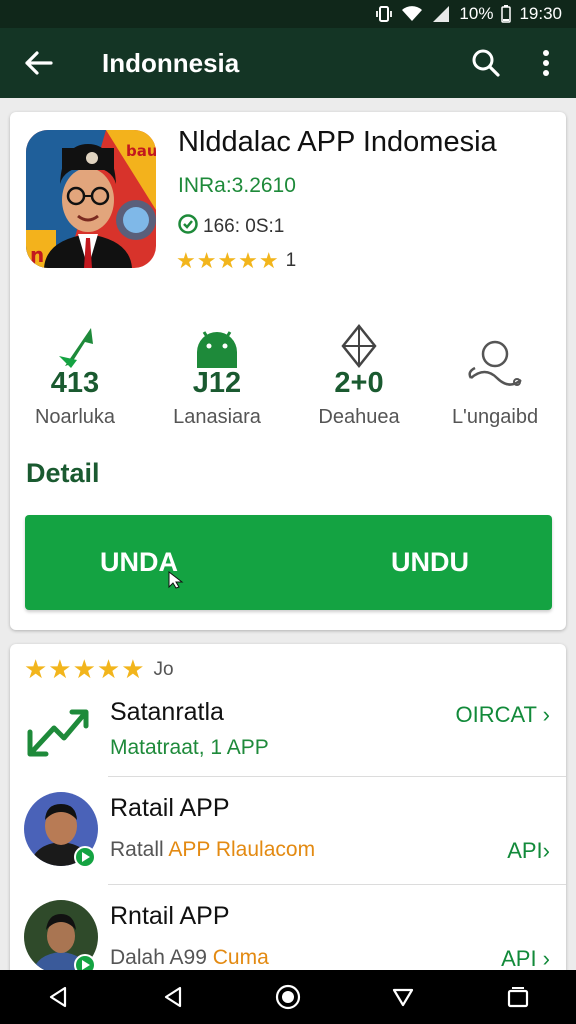 This screenshot has height=1024, width=576. What do you see at coordinates (518, 997) in the screenshot?
I see `recents-icon` at bounding box center [518, 997].